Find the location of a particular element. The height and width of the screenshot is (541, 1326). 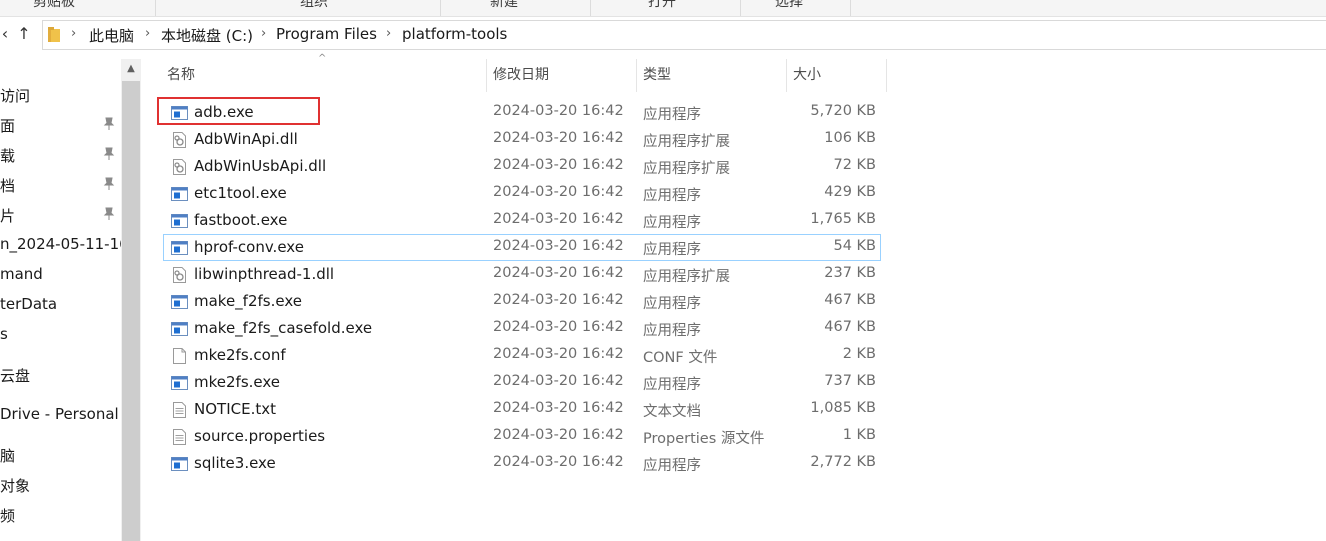

nav-item: 对象 is located at coordinates (15, 485).